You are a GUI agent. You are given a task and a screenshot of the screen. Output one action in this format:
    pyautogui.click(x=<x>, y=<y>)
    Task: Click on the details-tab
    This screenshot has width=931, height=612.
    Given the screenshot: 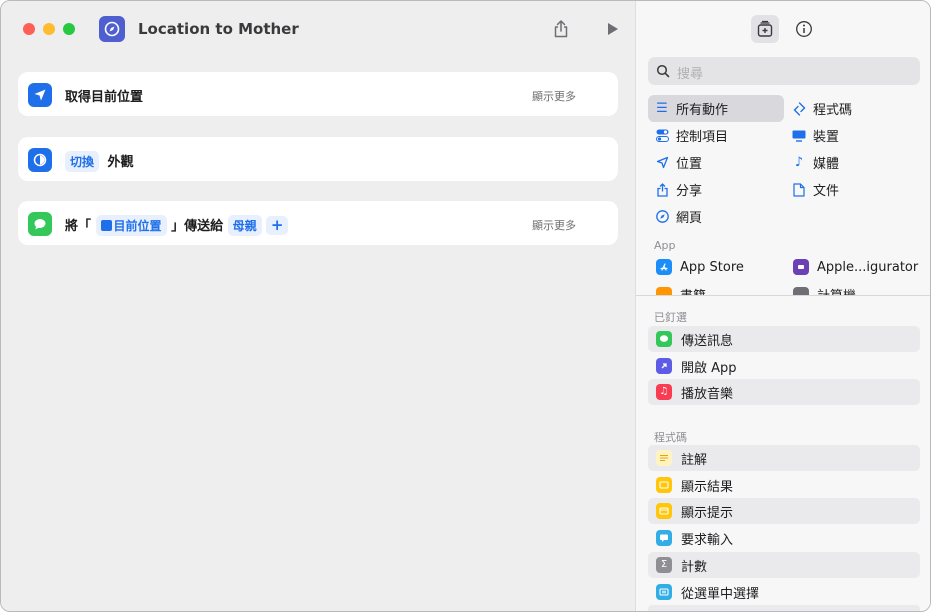 What is the action you would take?
    pyautogui.click(x=804, y=29)
    